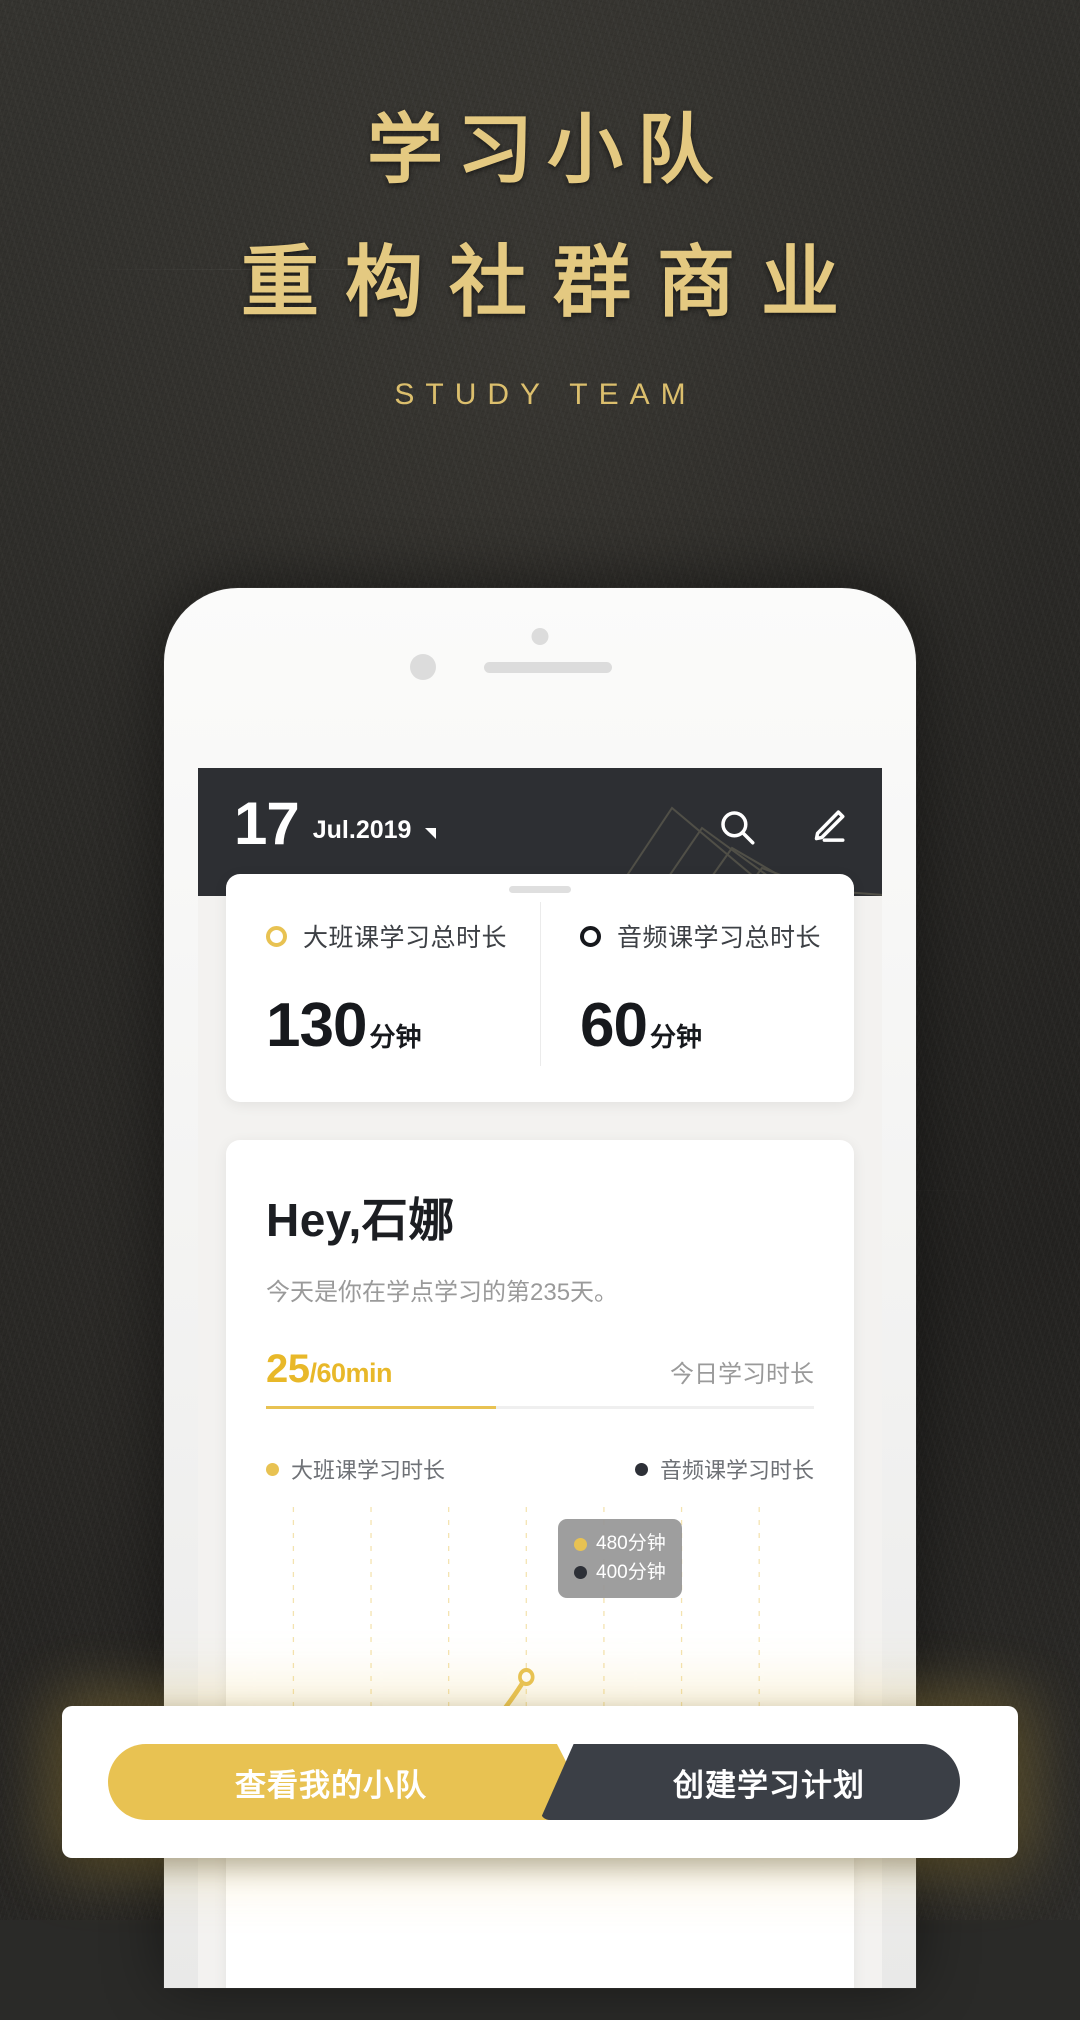  What do you see at coordinates (547, 149) in the screenshot?
I see `hero-title-line1: 学习小队` at bounding box center [547, 149].